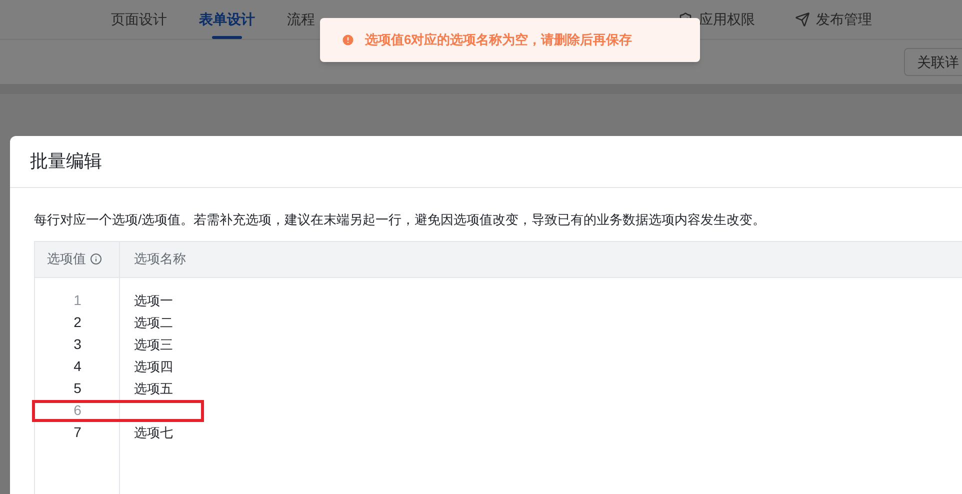 Image resolution: width=962 pixels, height=494 pixels. What do you see at coordinates (78, 410) in the screenshot?
I see `option-value: 6` at bounding box center [78, 410].